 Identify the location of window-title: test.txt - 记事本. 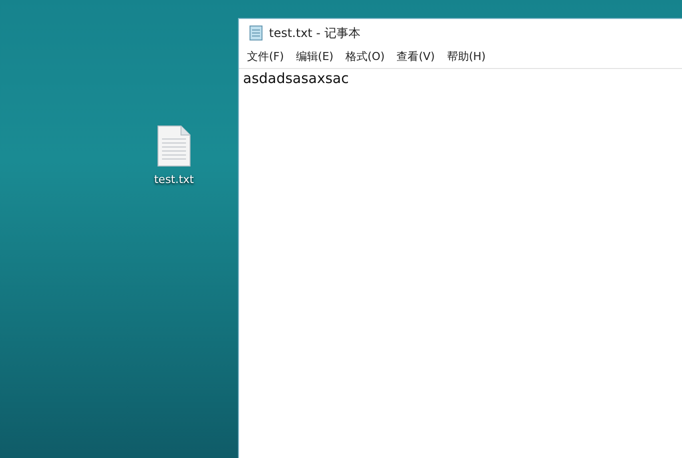
(314, 33).